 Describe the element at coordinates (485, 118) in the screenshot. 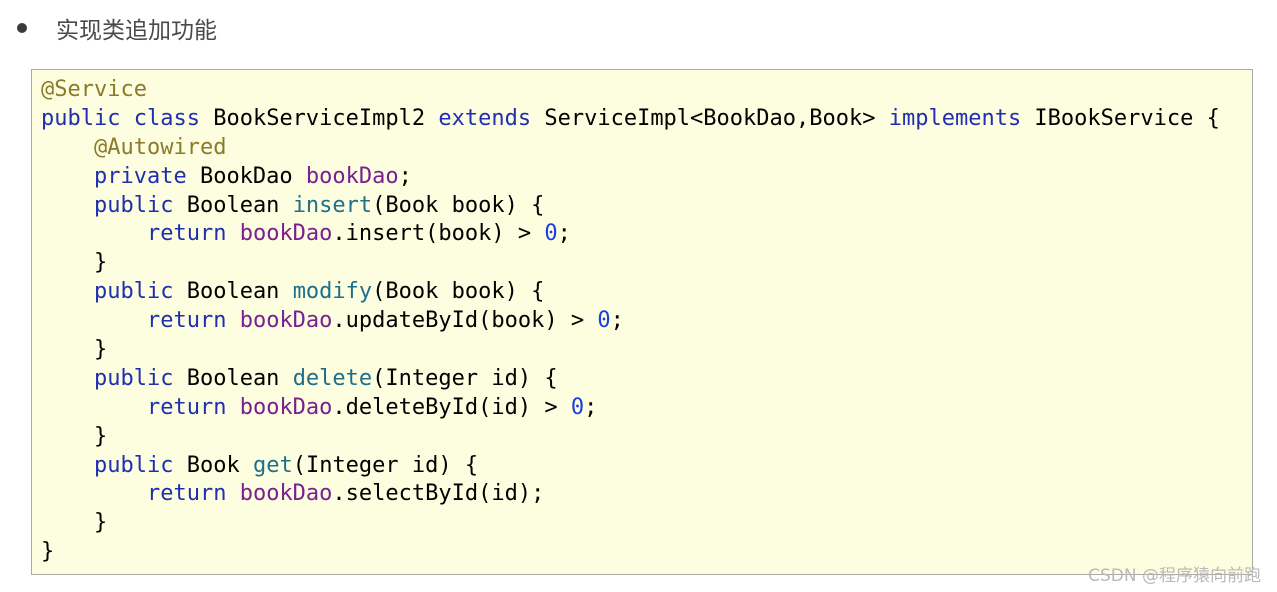

I see `code-keyword: extends` at that location.